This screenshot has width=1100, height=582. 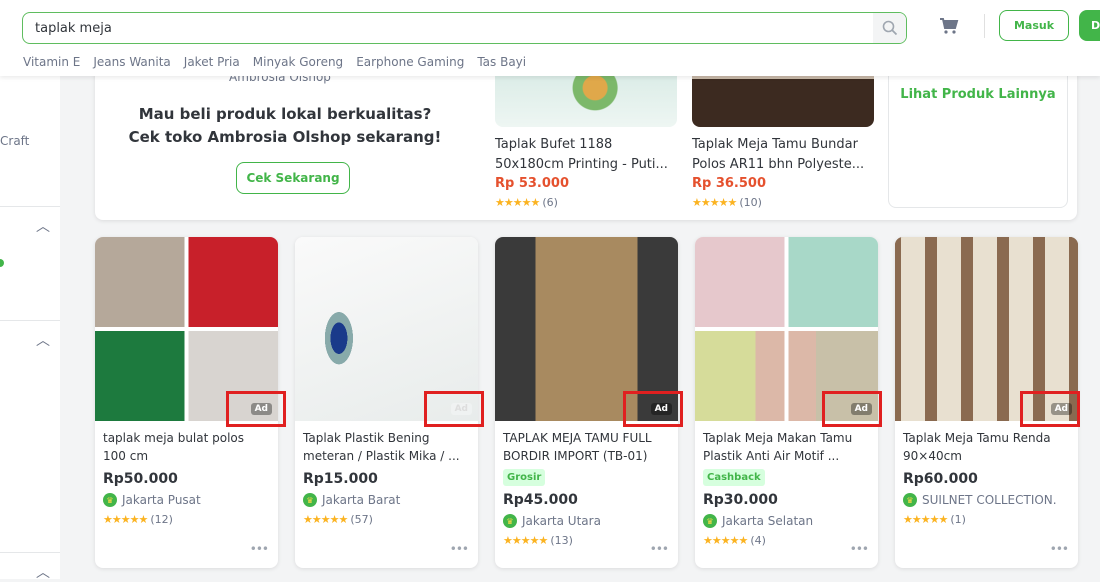 What do you see at coordinates (550, 202) in the screenshot?
I see `rating-count: (6)` at bounding box center [550, 202].